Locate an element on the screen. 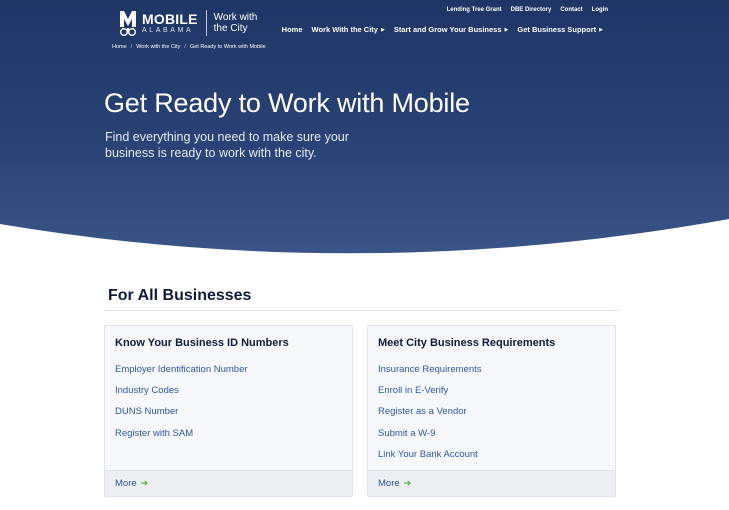  link-employer-identification-number: Employer Identification Number is located at coordinates (181, 369).